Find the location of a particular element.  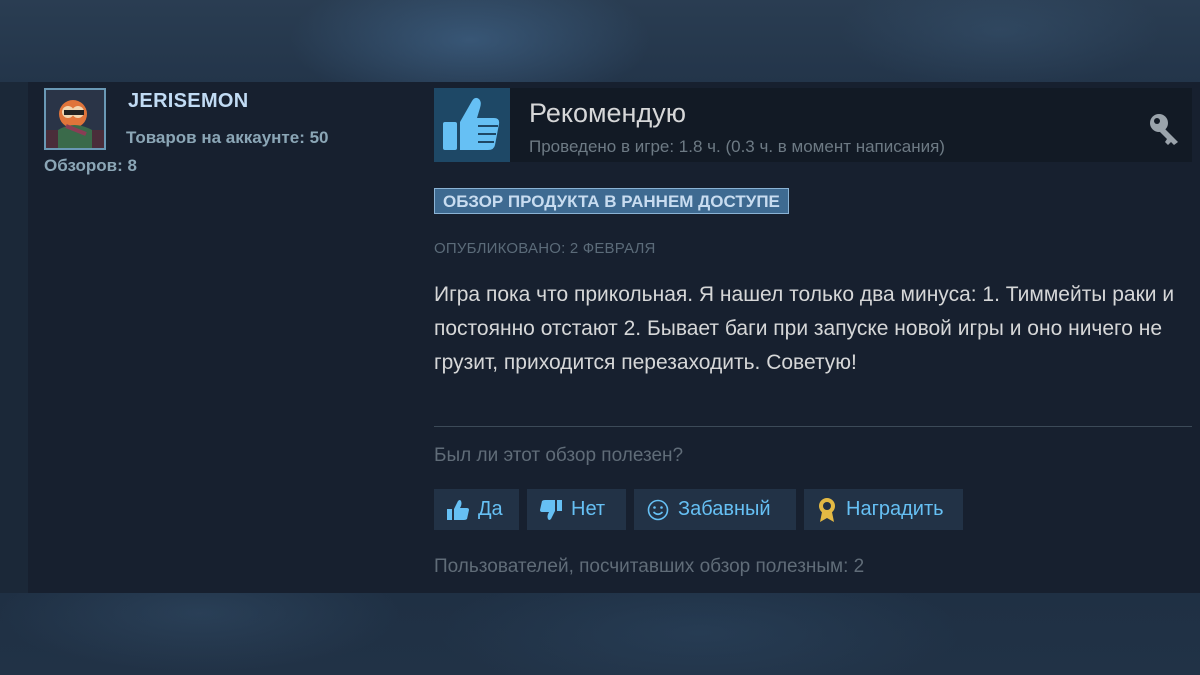

thumbs-down-icon is located at coordinates (551, 509).